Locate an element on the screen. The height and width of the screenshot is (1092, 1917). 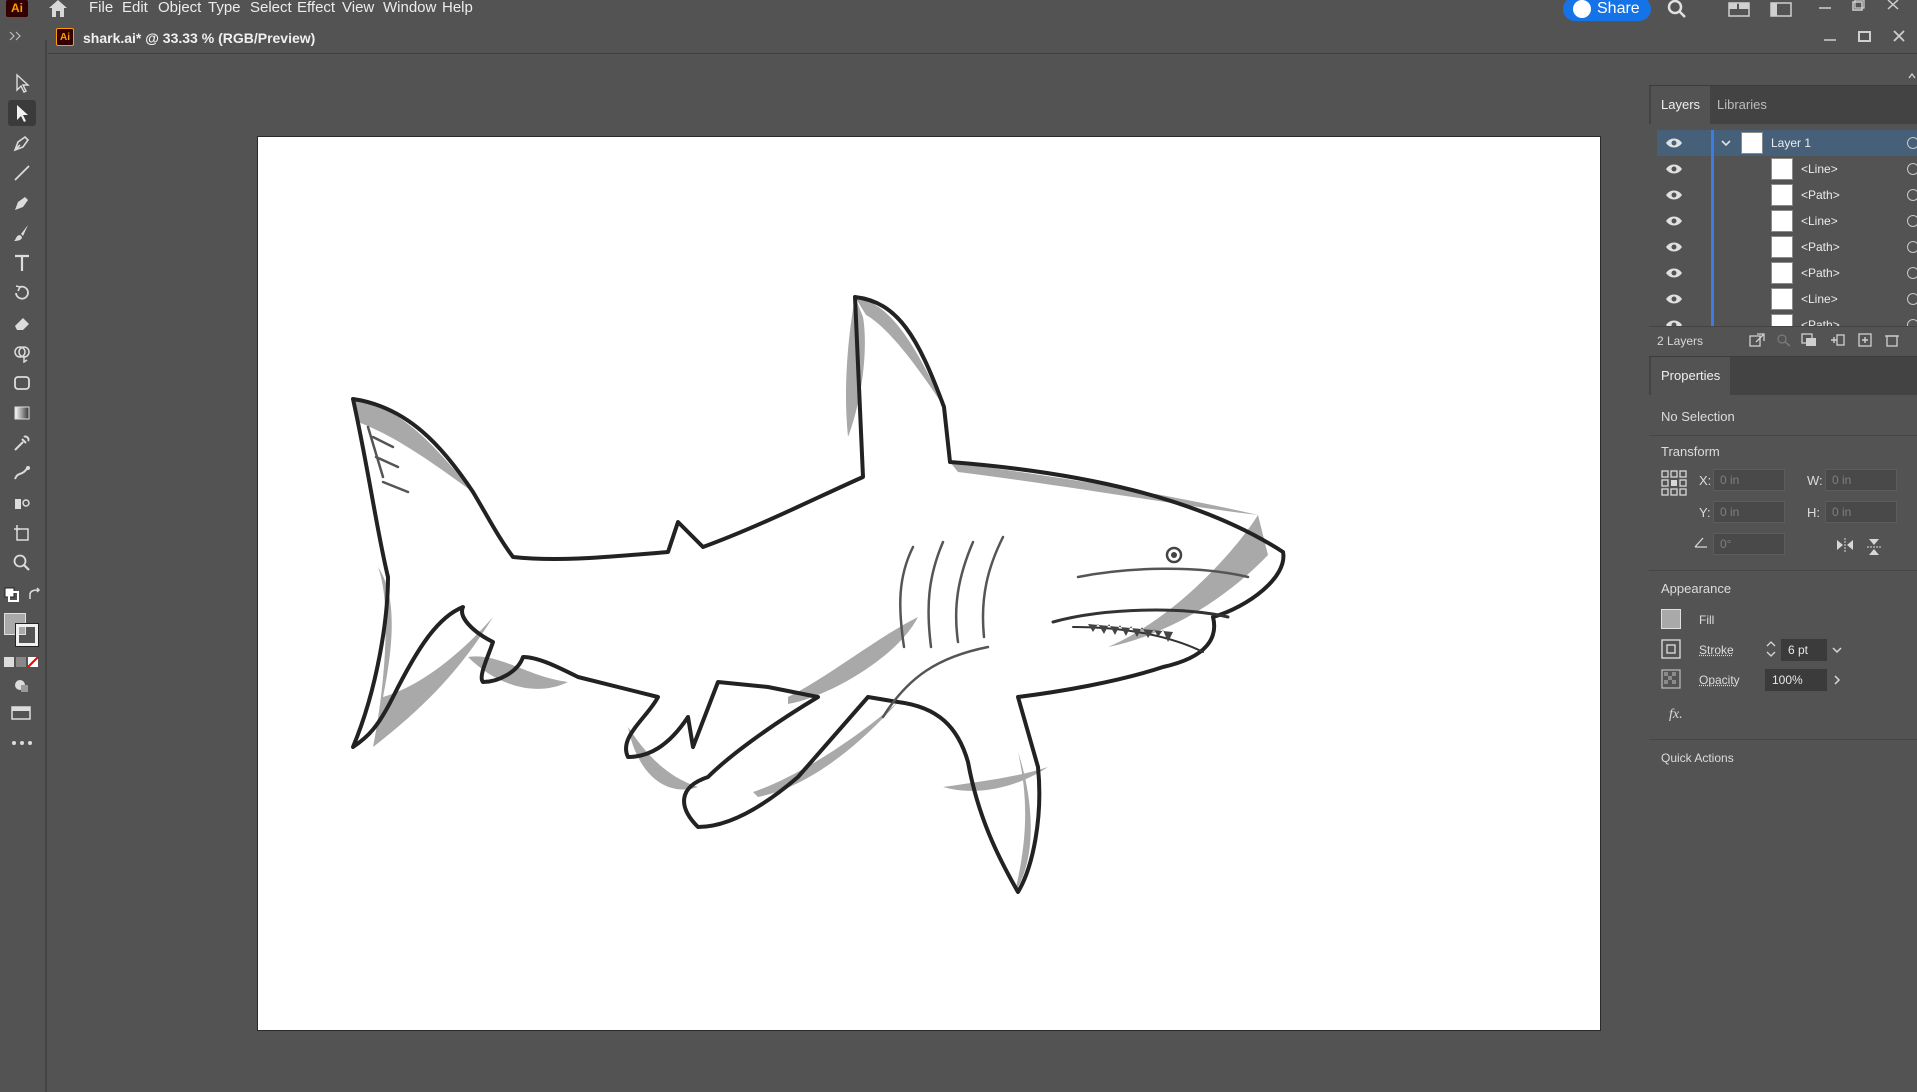
gradient-tool is located at coordinates (22, 413).